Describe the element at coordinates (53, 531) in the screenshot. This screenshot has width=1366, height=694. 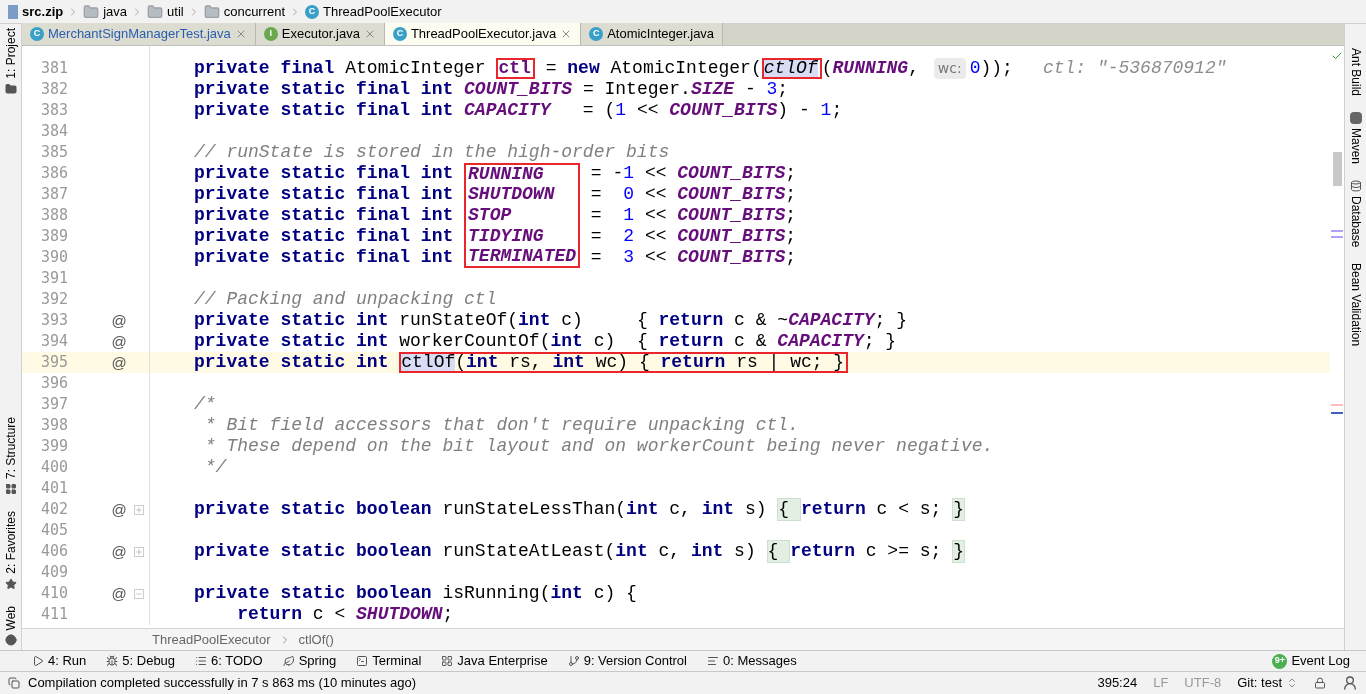
I see `line-number: 405` at that location.